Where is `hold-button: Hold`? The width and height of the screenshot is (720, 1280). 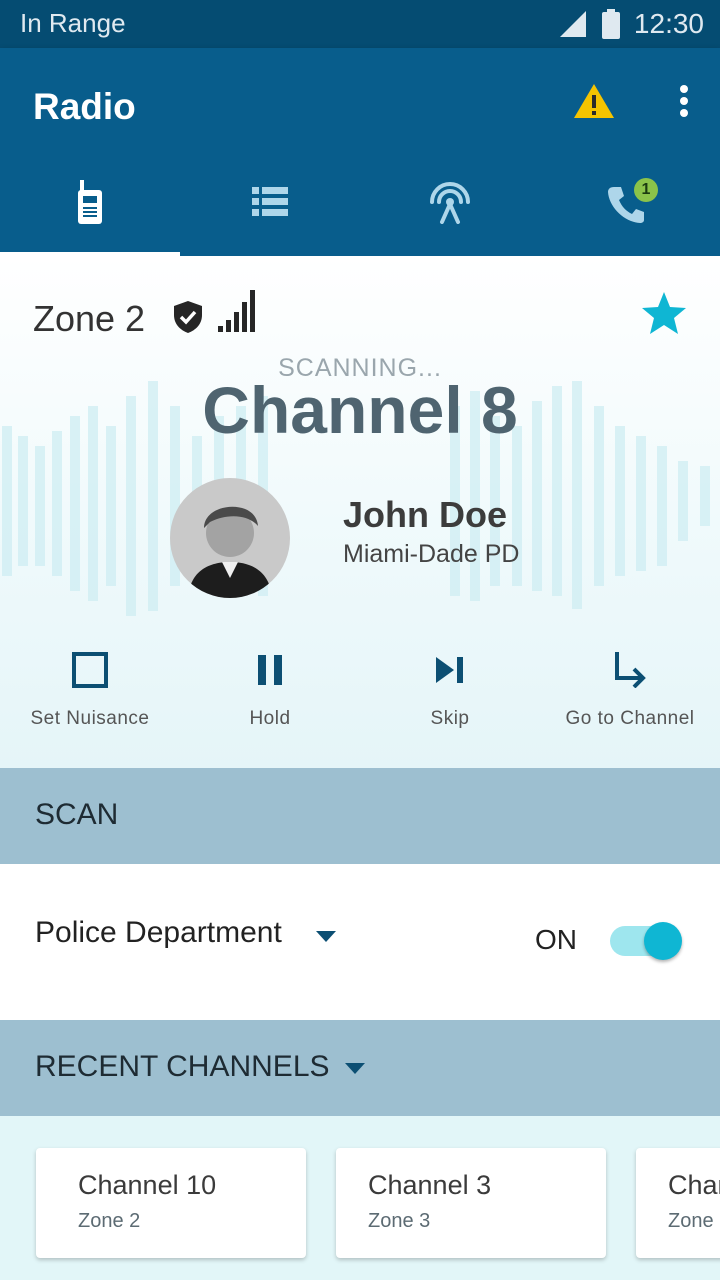 hold-button: Hold is located at coordinates (270, 691).